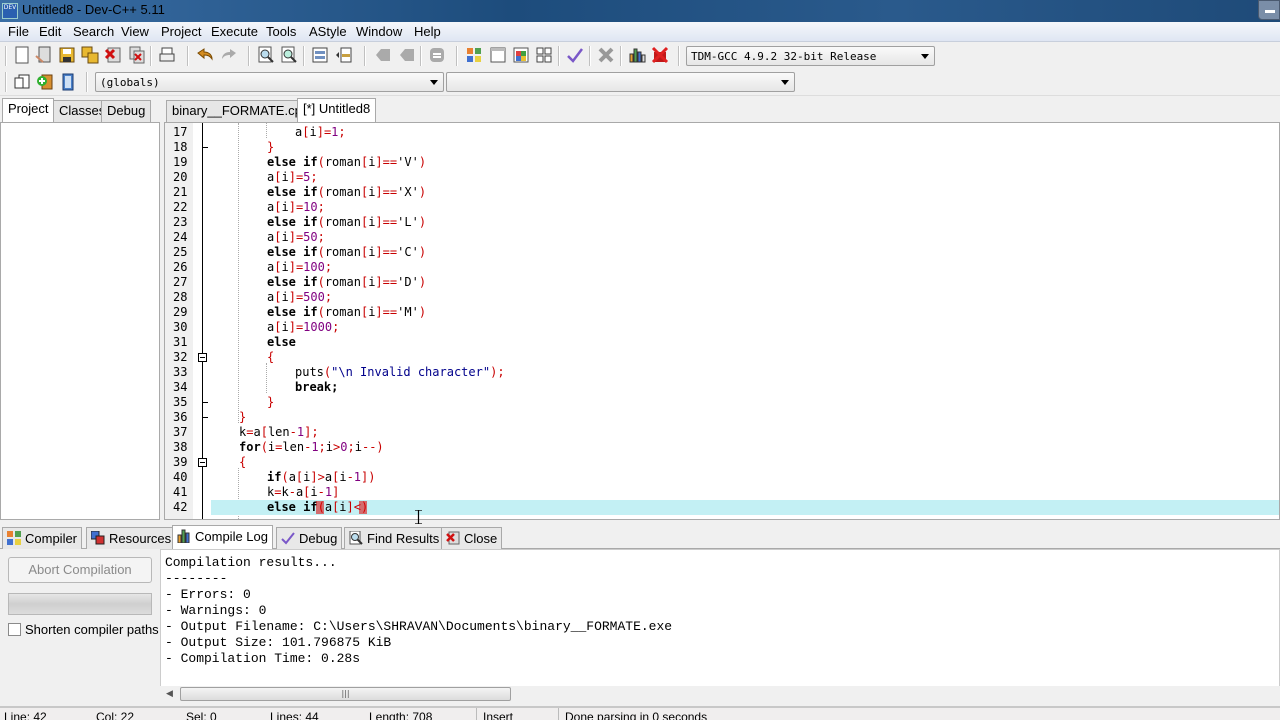 The image size is (1280, 720). I want to click on code-text: a[i]=10;, so click(296, 207).